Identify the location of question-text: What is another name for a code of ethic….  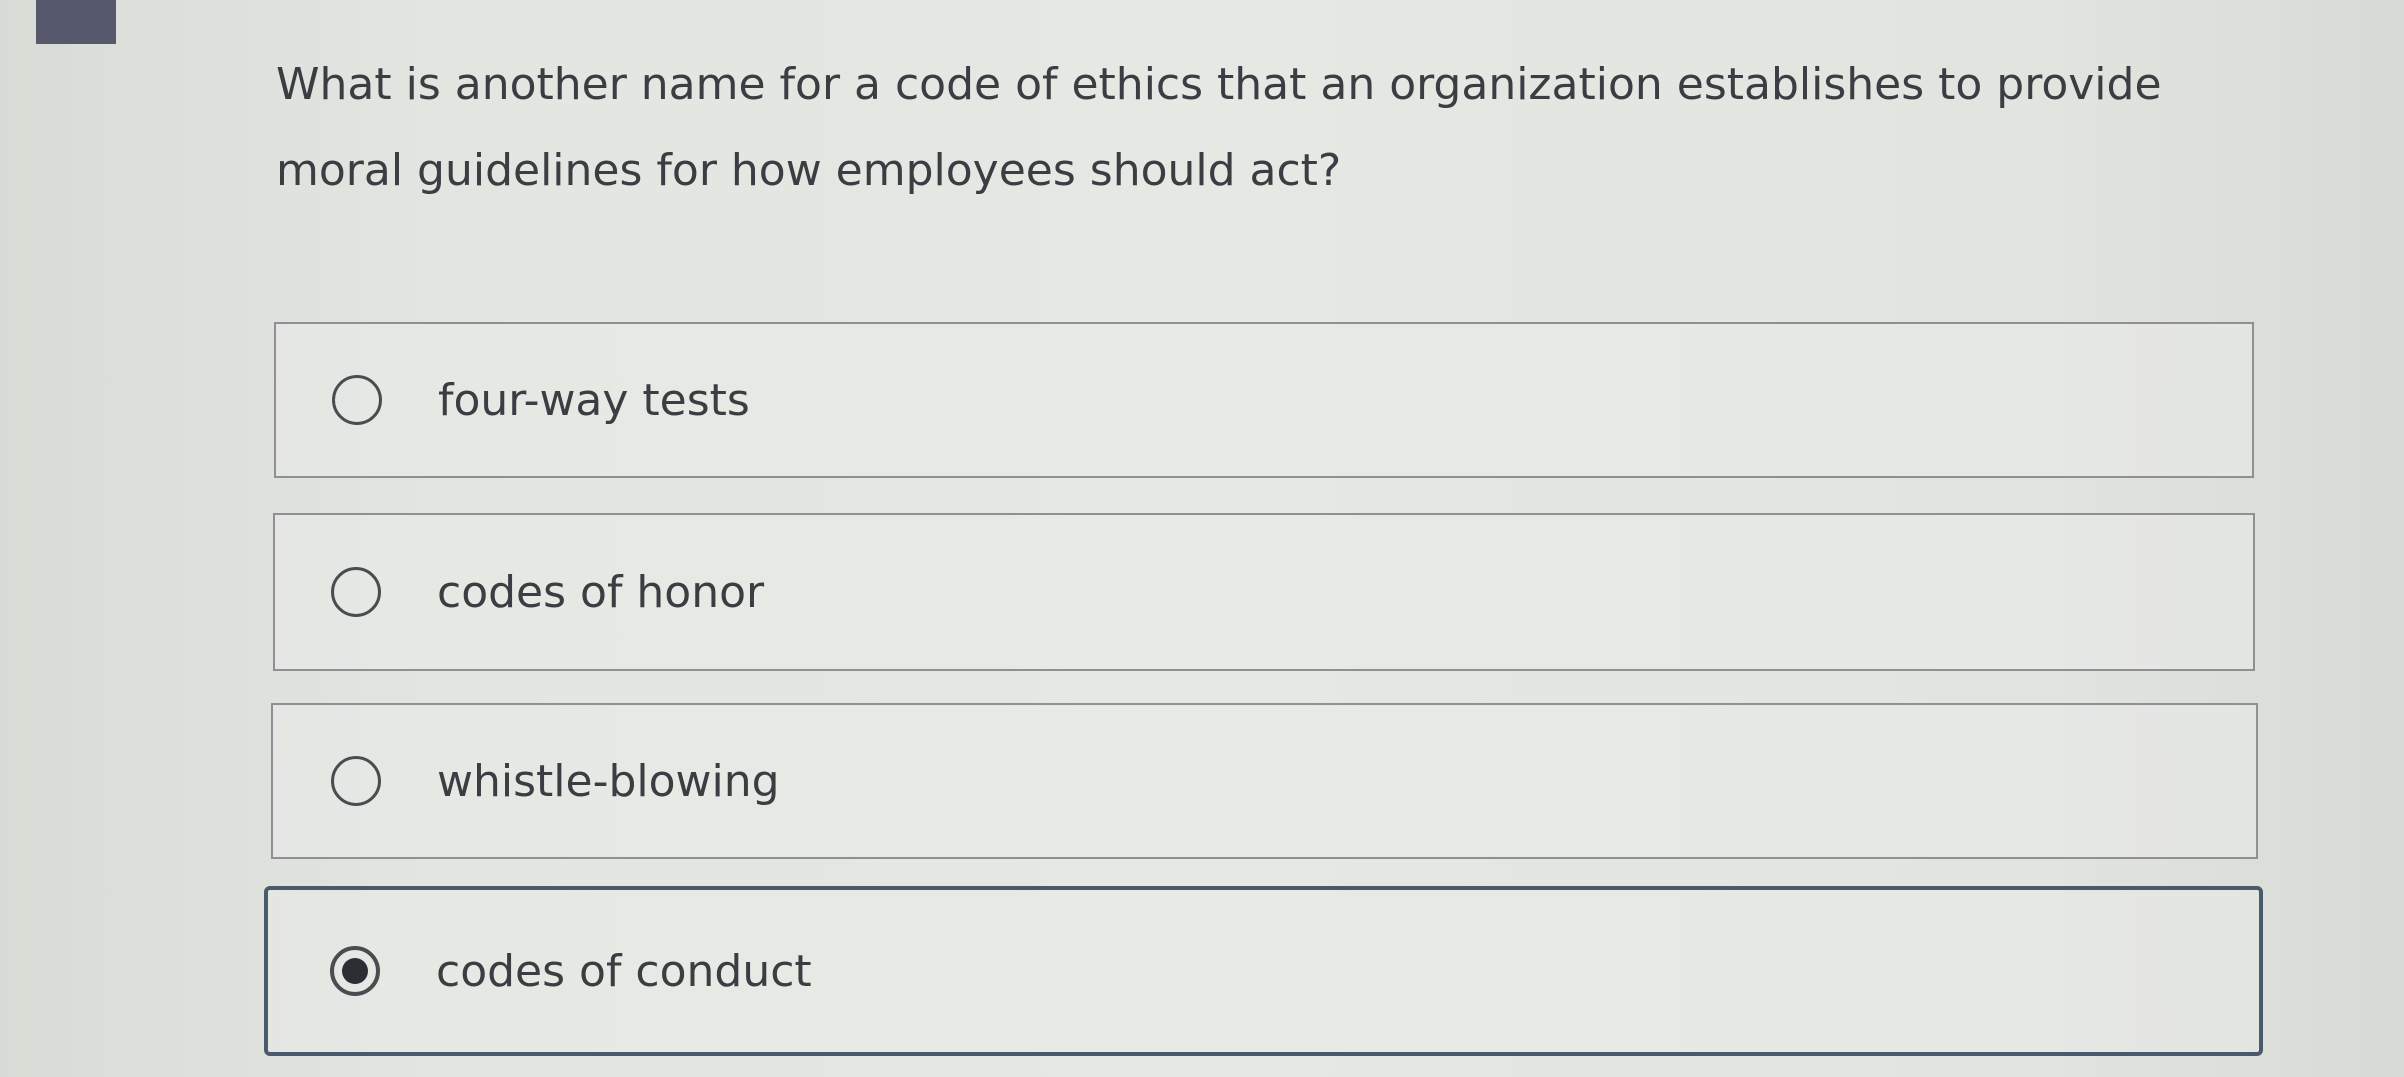
(1219, 127).